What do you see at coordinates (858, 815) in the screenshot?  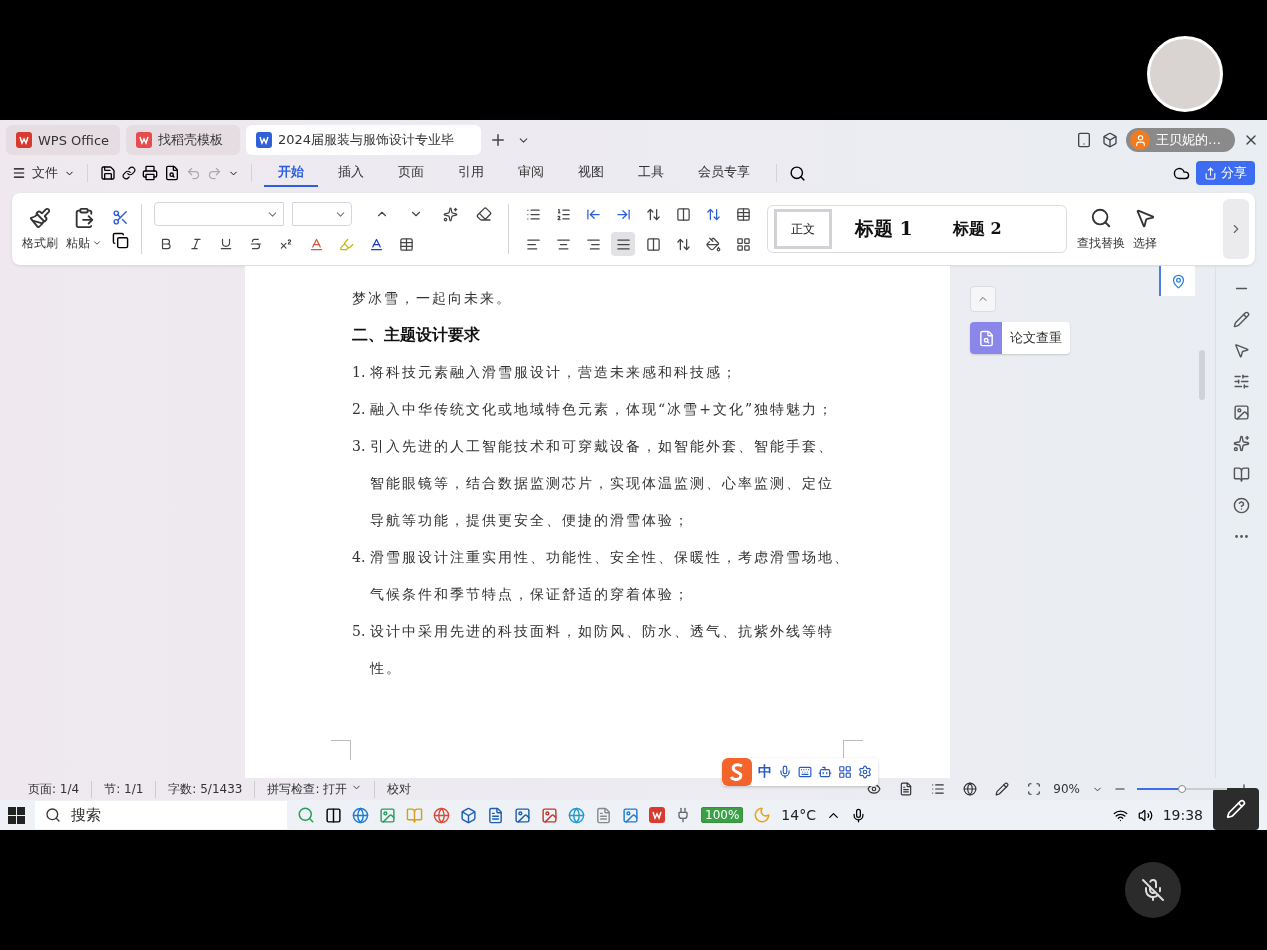 I see `mic-icon` at bounding box center [858, 815].